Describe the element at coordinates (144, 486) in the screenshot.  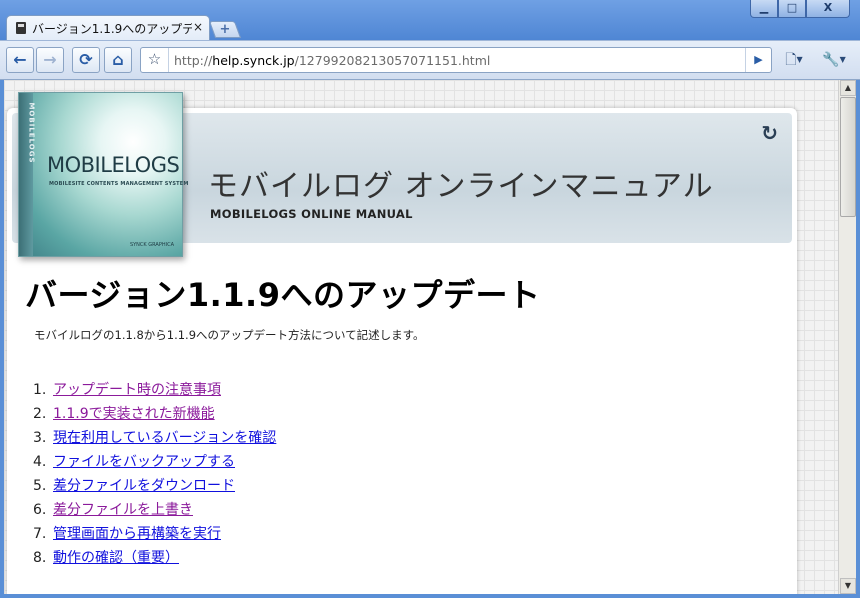
I see `toc-link: 差分ファイルをダウンロード` at that location.